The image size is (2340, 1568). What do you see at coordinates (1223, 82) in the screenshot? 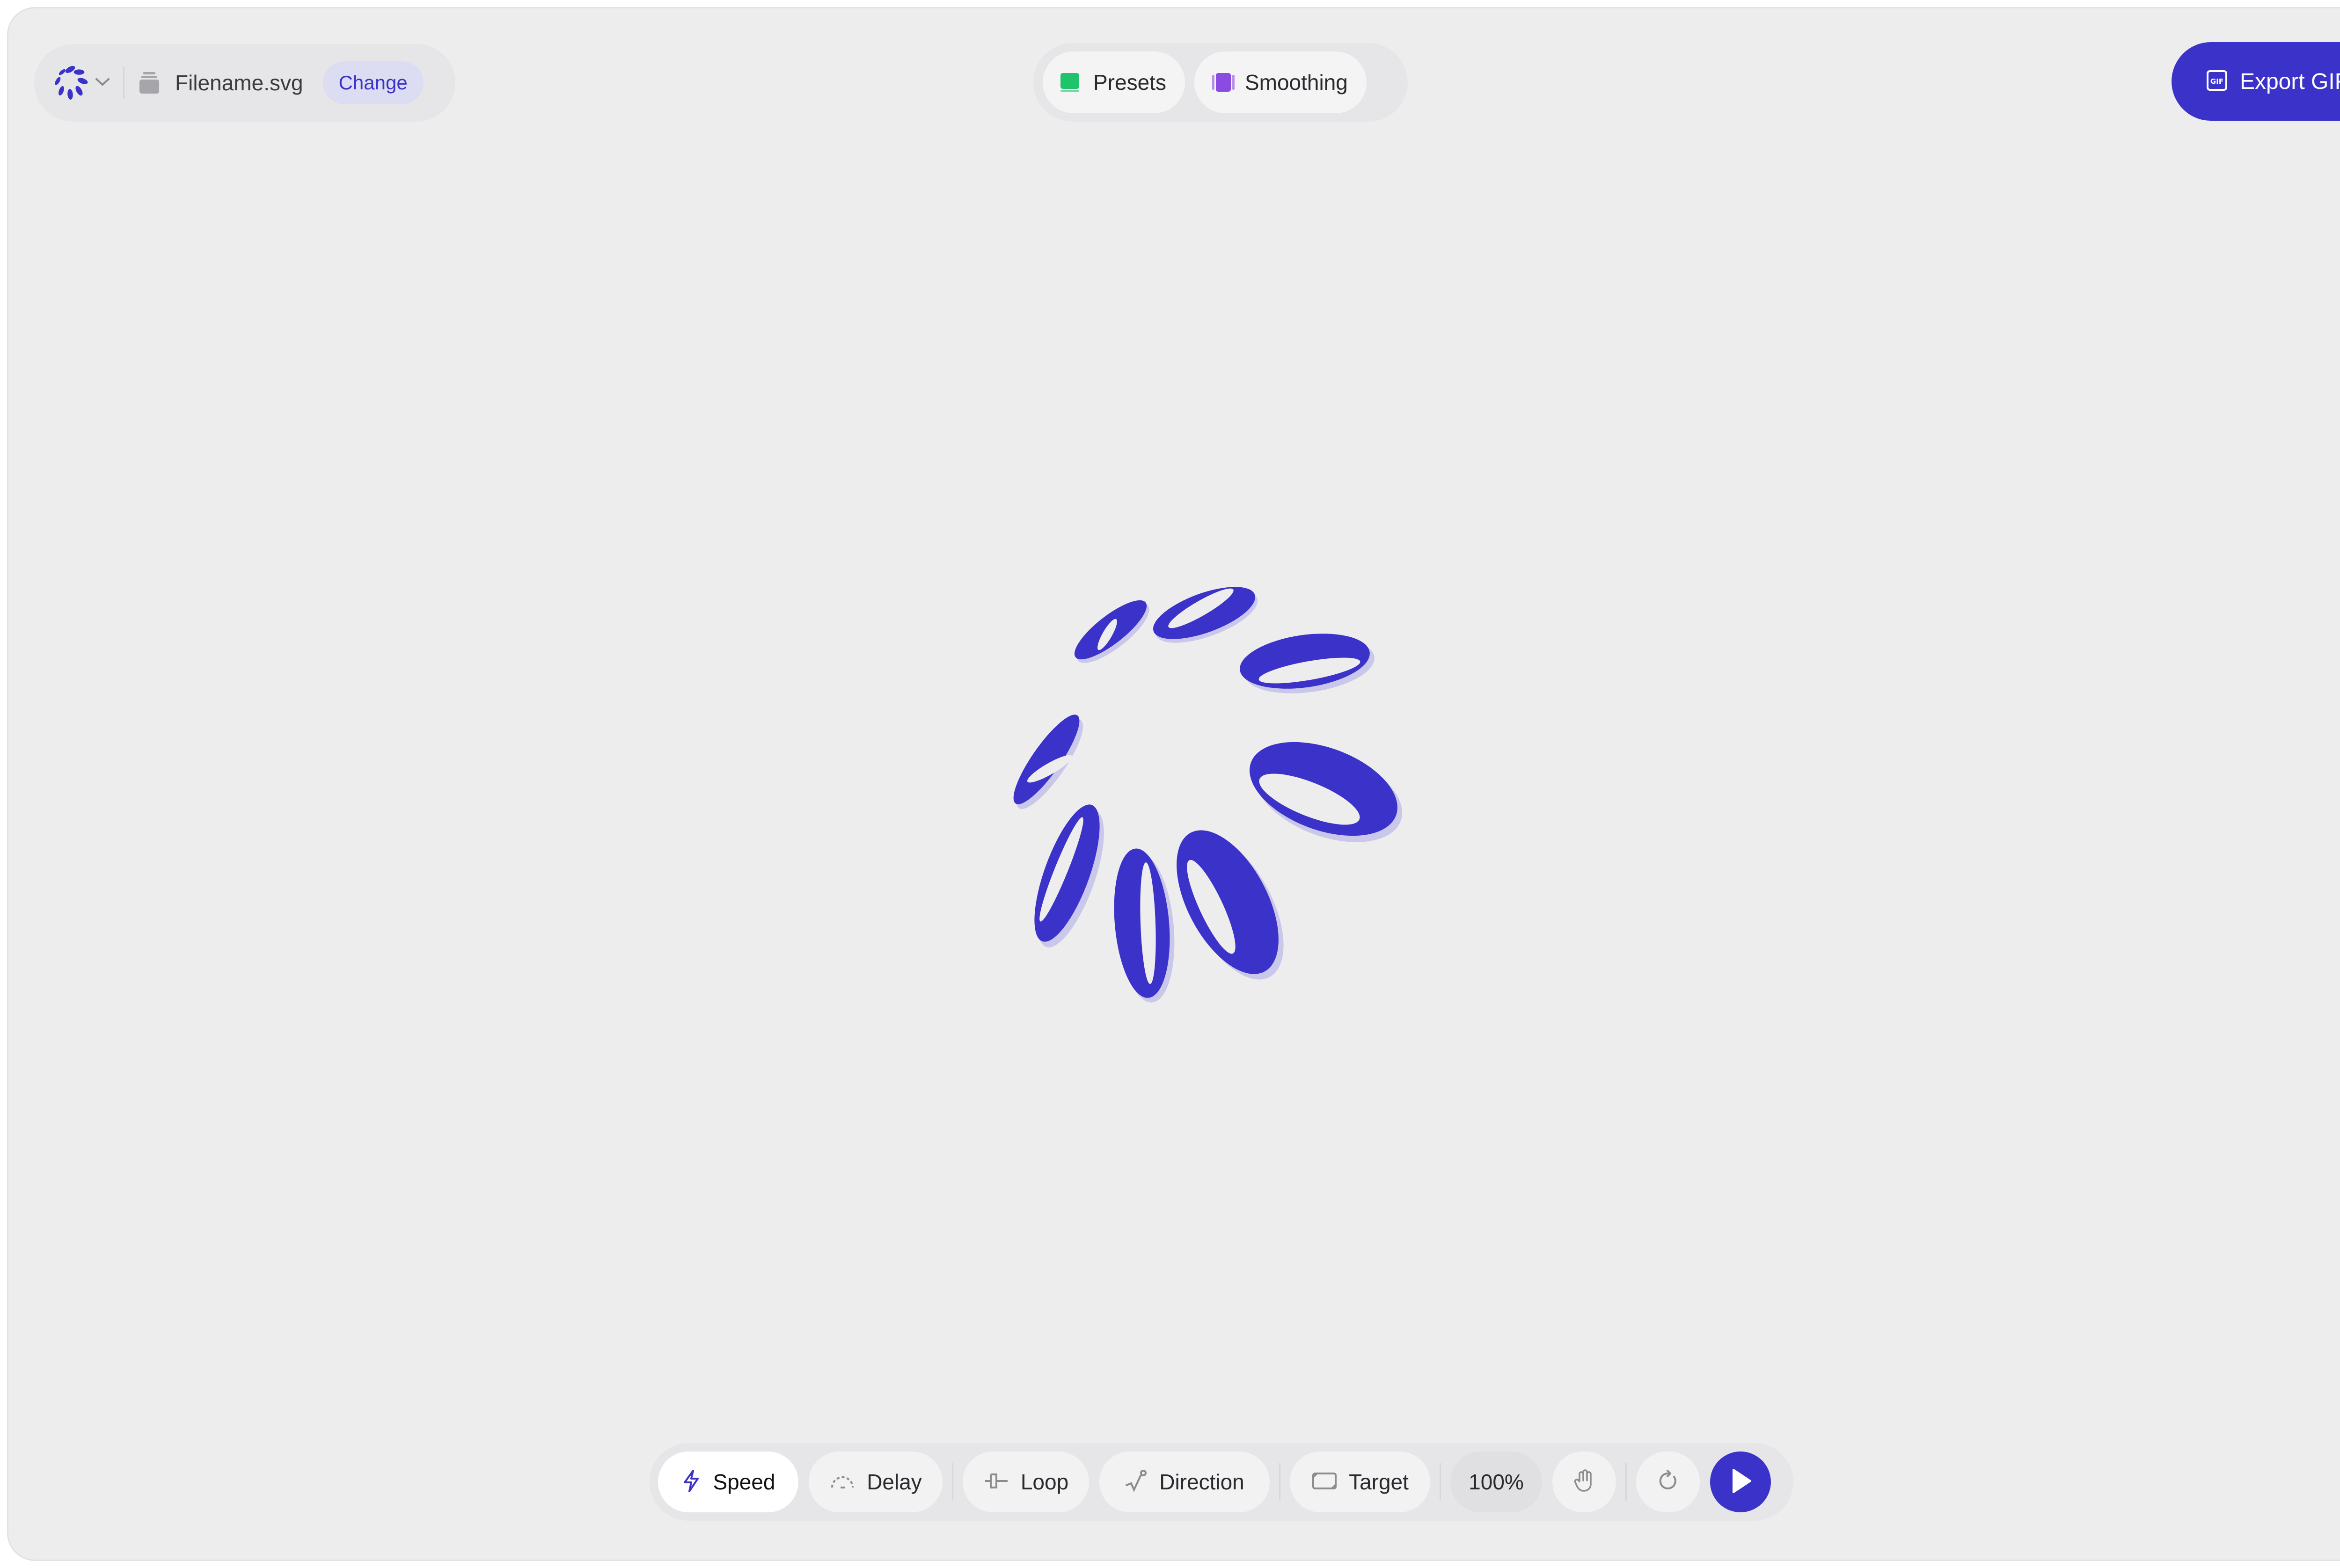
I see `smoothing-square-icon` at bounding box center [1223, 82].